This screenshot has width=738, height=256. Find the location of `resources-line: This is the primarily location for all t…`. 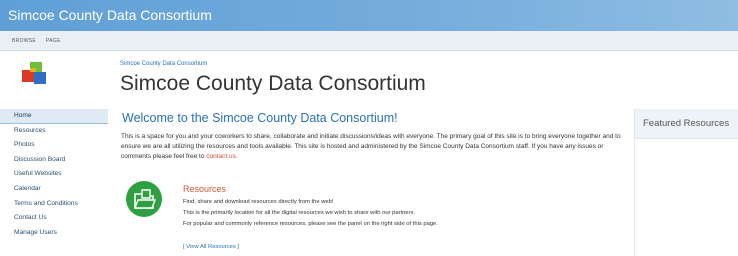

resources-line: This is the primarily location for all t… is located at coordinates (299, 213).